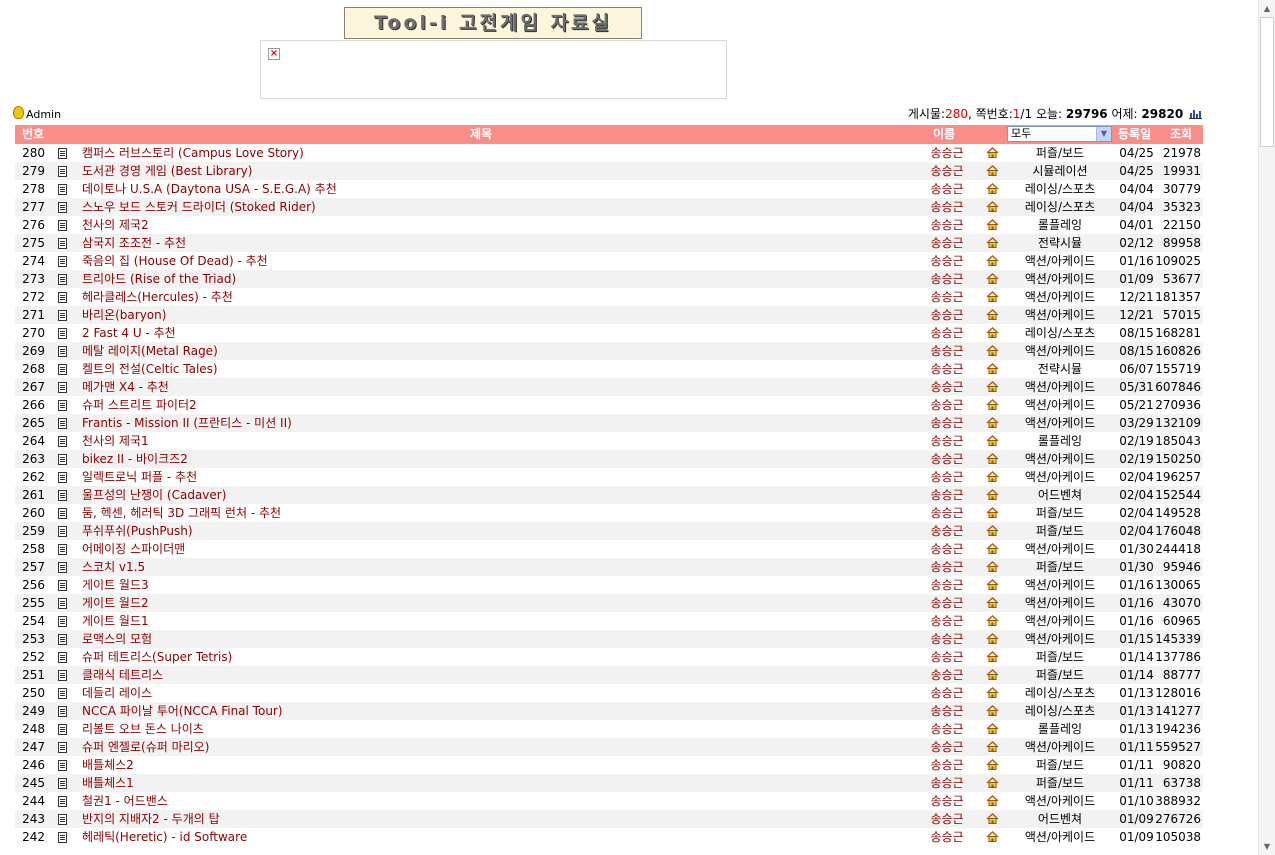  I want to click on row-title-link: 슈퍼 테트리스(Super Tetris), so click(157, 657).